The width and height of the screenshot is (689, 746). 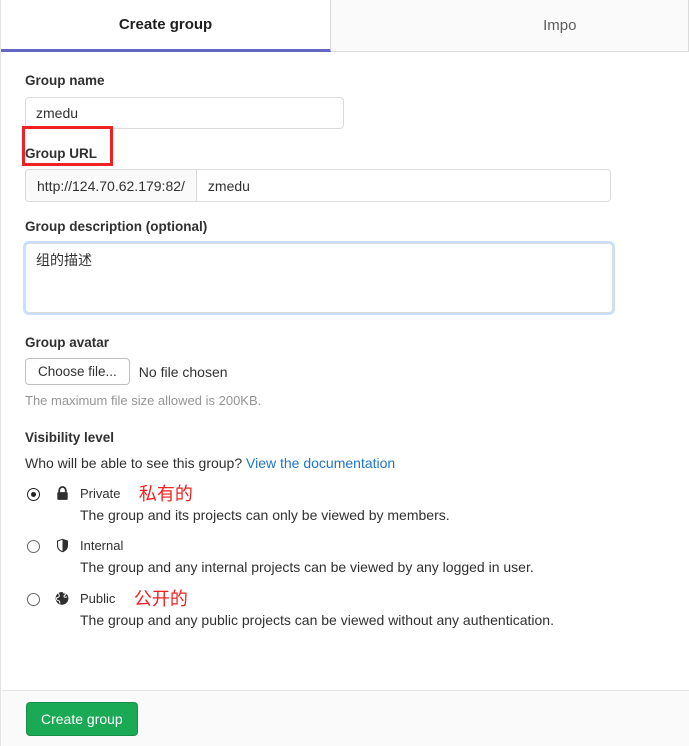 I want to click on shield-icon, so click(x=62, y=546).